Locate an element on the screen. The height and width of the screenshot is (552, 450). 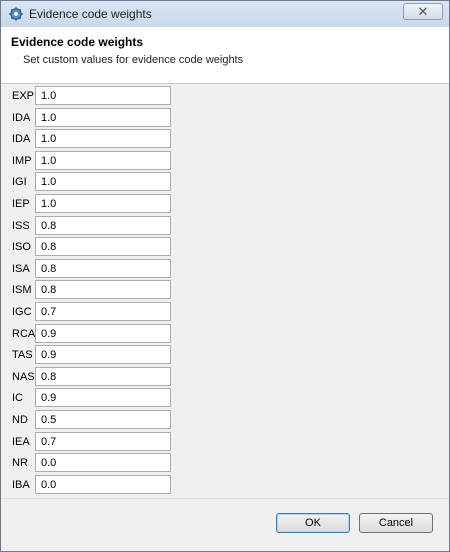
evidence-code-label: TAS is located at coordinates (22, 355).